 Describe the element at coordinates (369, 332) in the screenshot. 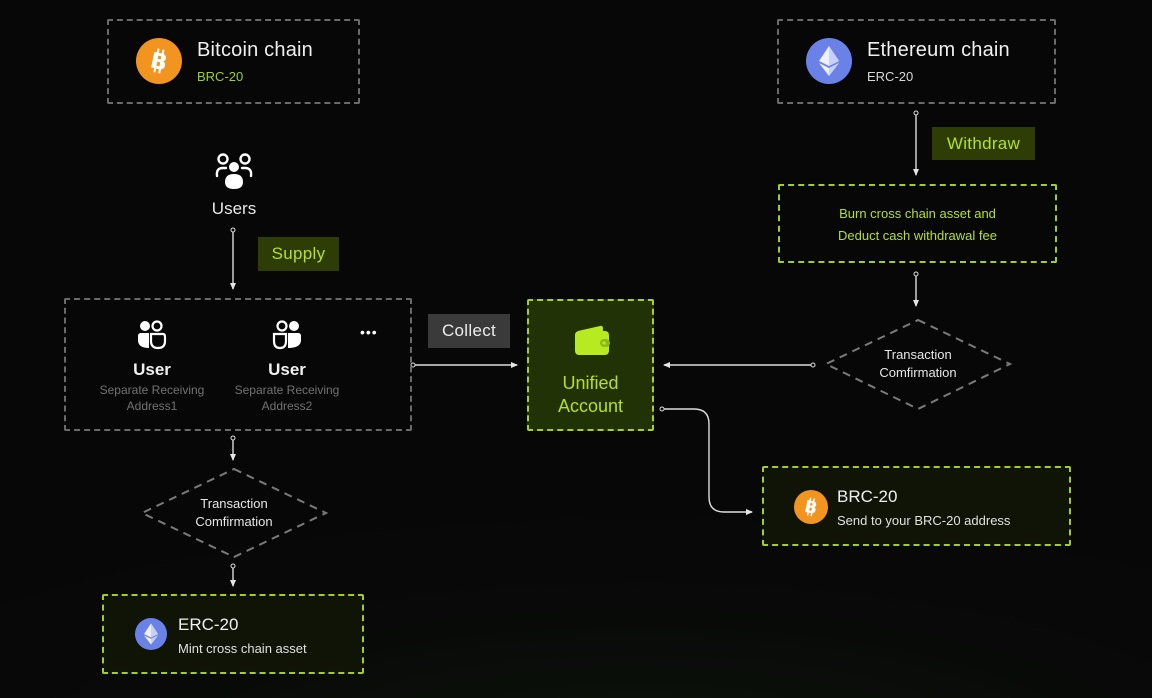

I see `more-users-icon: •••` at that location.